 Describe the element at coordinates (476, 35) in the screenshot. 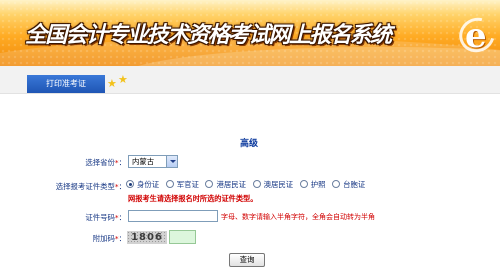

I see `e-logo-icon: e` at that location.